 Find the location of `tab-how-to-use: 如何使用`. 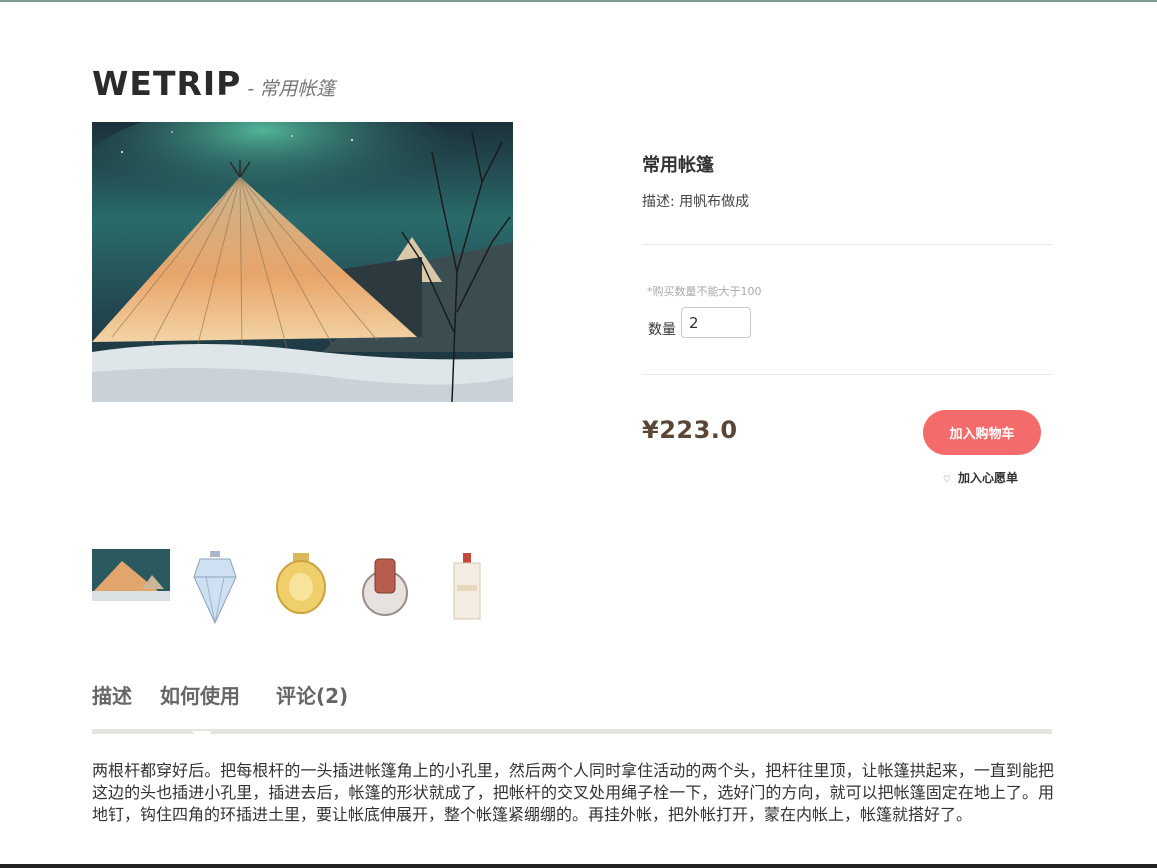

tab-how-to-use: 如何使用 is located at coordinates (200, 694).